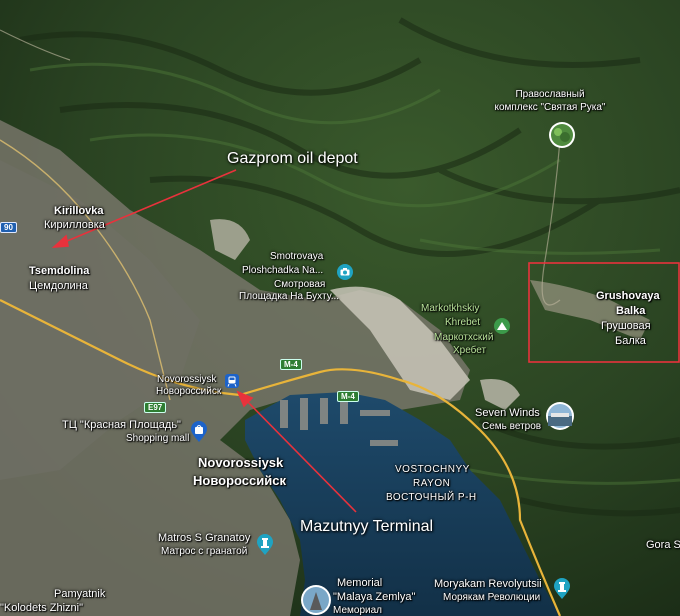 The image size is (680, 616). Describe the element at coordinates (357, 610) in the screenshot. I see `poi-memorial-ru: Мемориал` at that location.